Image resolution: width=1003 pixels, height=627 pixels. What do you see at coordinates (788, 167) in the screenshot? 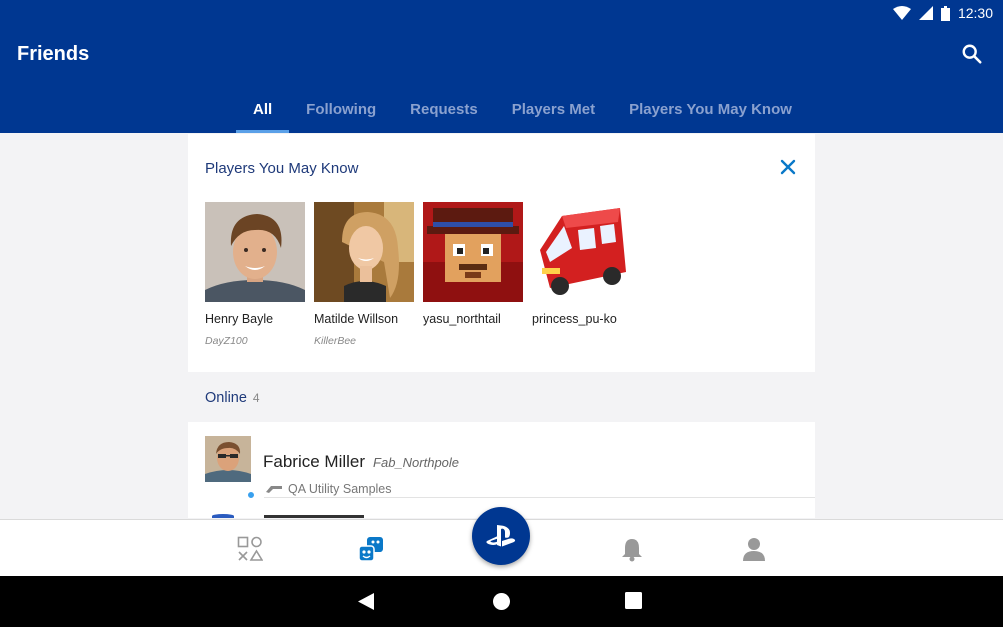
I see `close-icon` at bounding box center [788, 167].